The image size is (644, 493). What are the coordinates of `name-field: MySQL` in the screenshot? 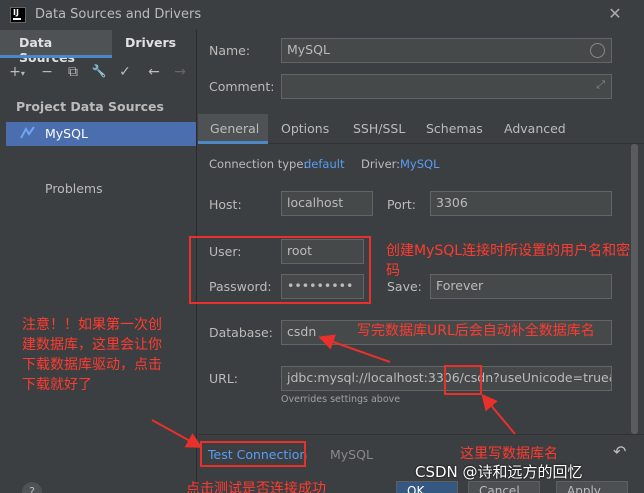 It's located at (446, 50).